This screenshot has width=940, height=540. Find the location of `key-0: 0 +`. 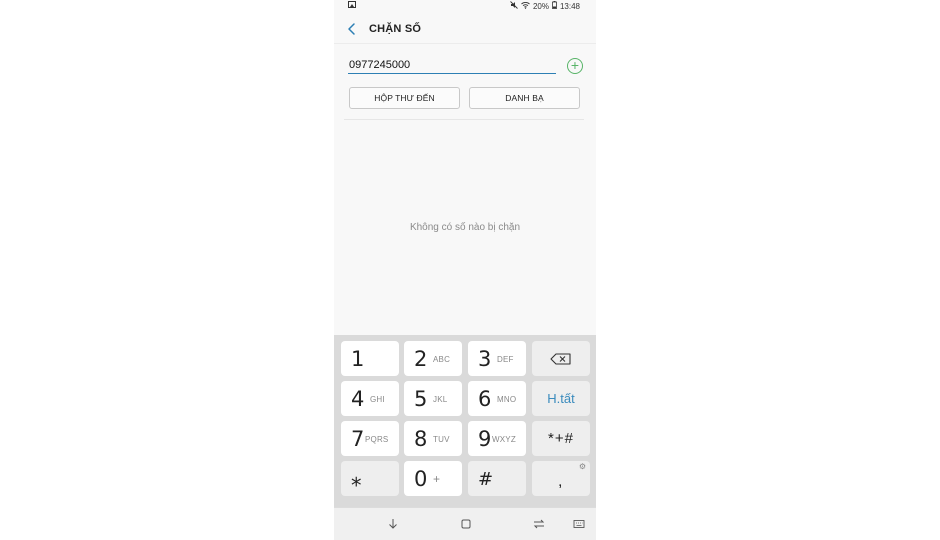

key-0: 0 + is located at coordinates (433, 478).